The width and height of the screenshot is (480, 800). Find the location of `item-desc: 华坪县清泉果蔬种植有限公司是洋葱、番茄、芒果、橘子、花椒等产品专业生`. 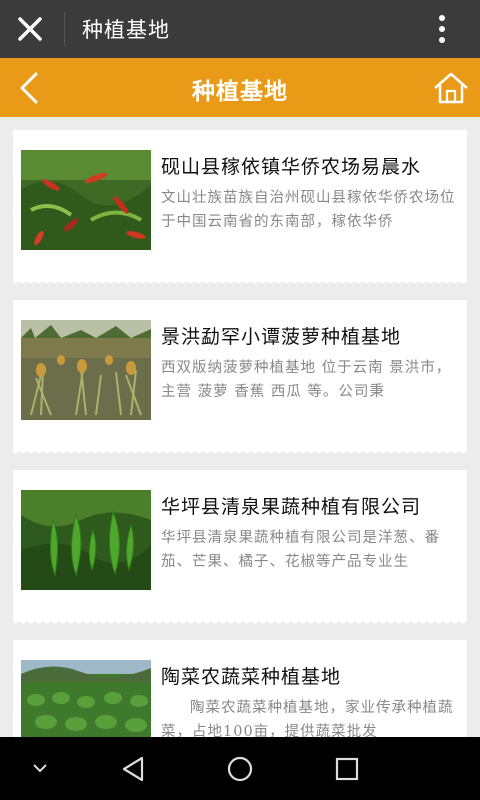

item-desc: 华坪县清泉果蔬种植有限公司是洋葱、番茄、芒果、橘子、花椒等产品专业生 is located at coordinates (300, 550).